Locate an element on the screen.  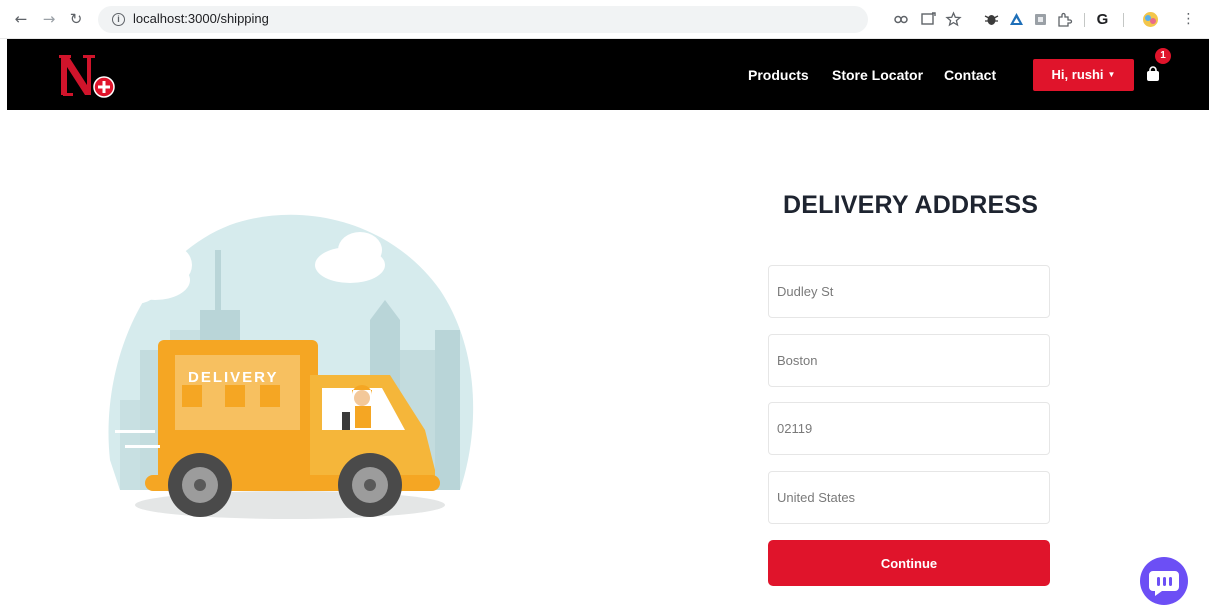
google-g-icon: G is located at coordinates (1102, 19).